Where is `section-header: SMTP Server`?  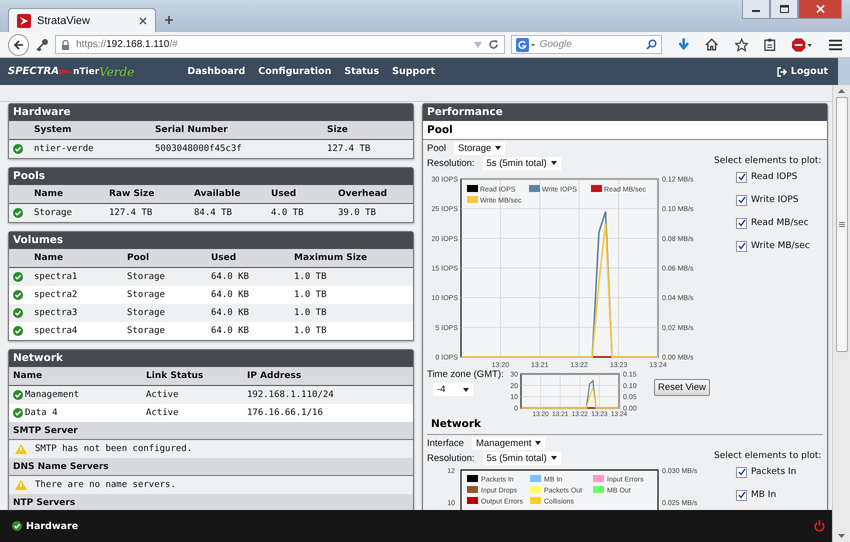 section-header: SMTP Server is located at coordinates (211, 431).